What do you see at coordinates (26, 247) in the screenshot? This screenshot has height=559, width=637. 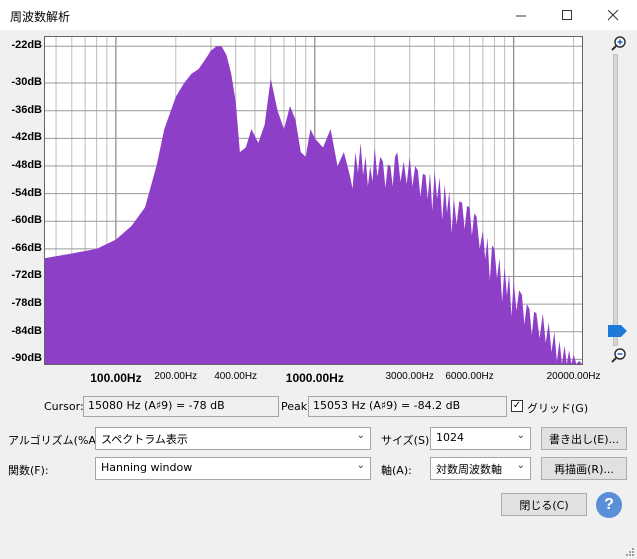 I see `y-tick-label: -66dB` at bounding box center [26, 247].